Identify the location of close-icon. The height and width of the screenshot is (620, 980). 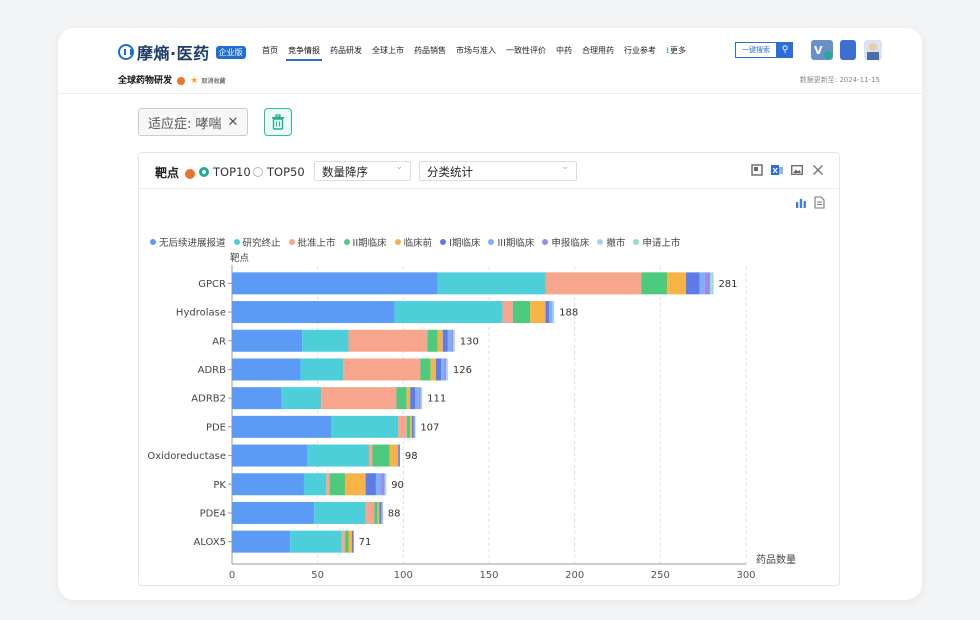
(818, 170).